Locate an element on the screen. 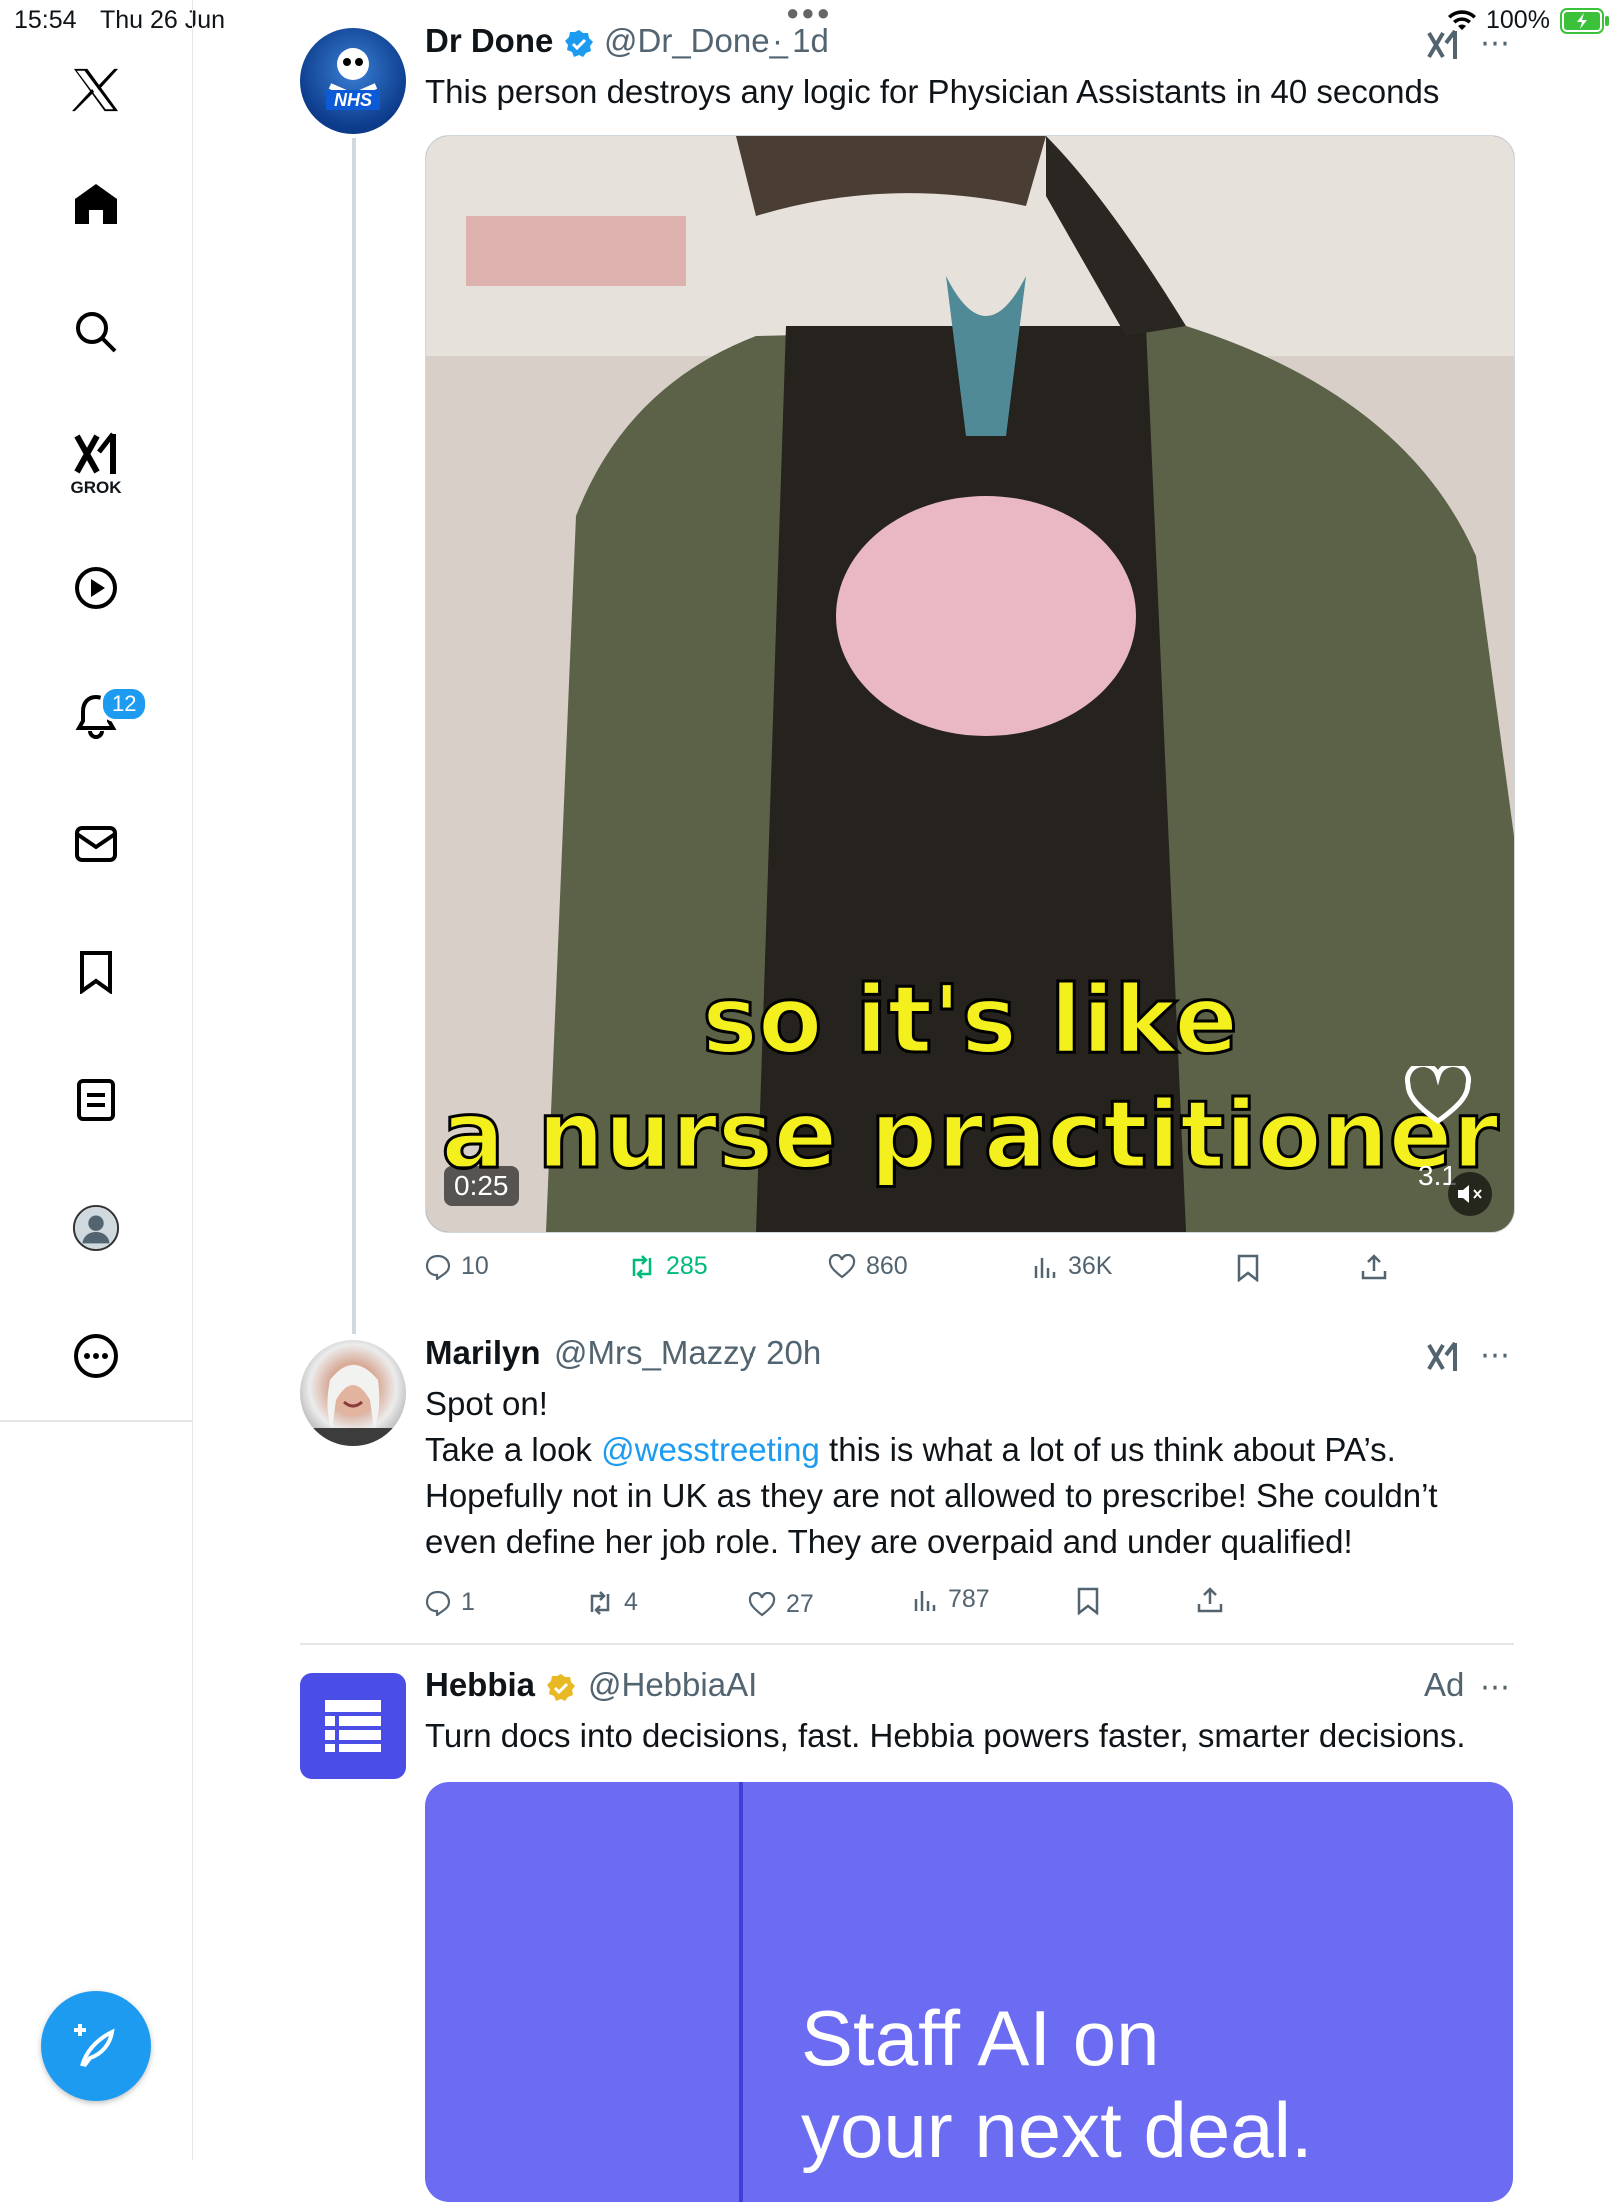  ad-media: Staff AI on your next deal. is located at coordinates (969, 1992).